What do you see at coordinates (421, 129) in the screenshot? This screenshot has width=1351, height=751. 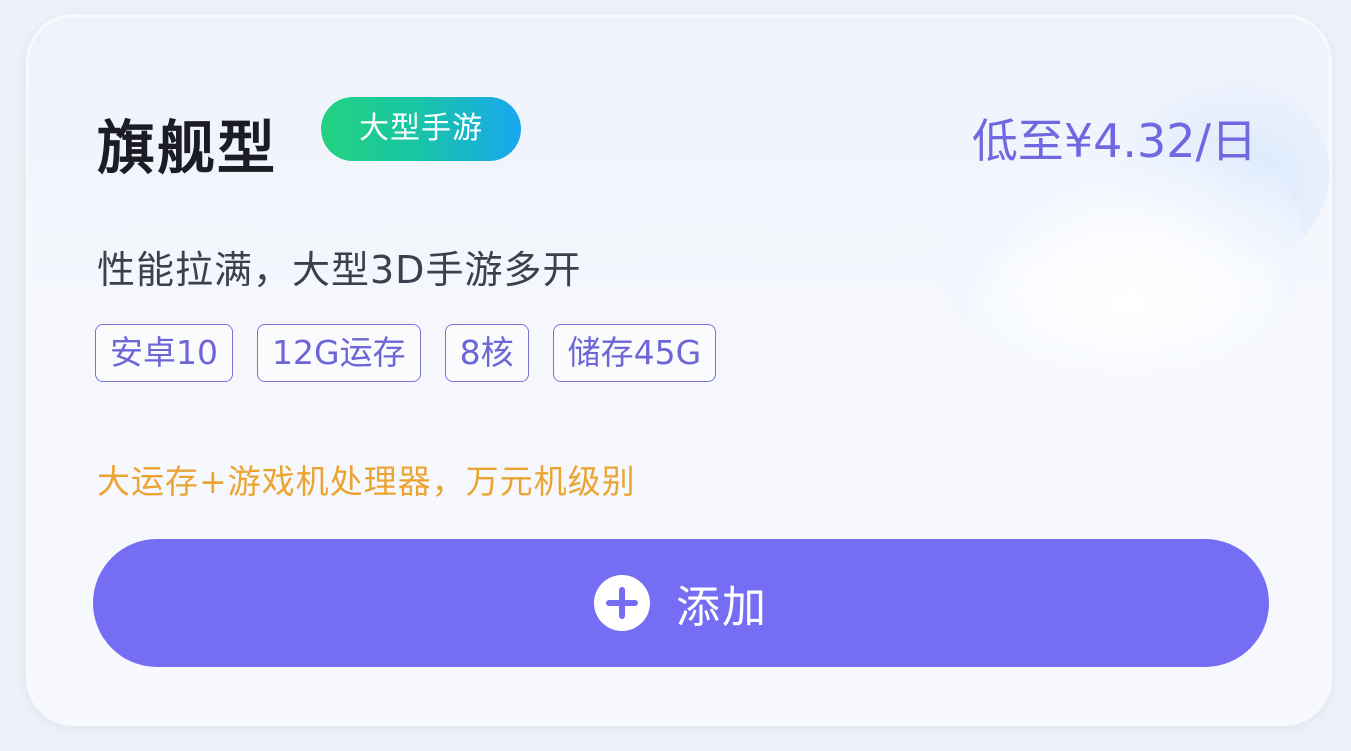 I see `plan-tag-badge: 大型手游` at bounding box center [421, 129].